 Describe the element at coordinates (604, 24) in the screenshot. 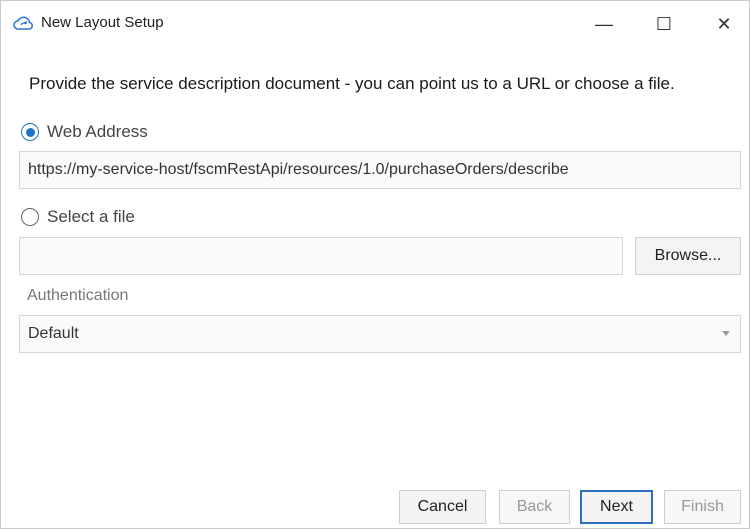

I see `minimize-button: —` at that location.